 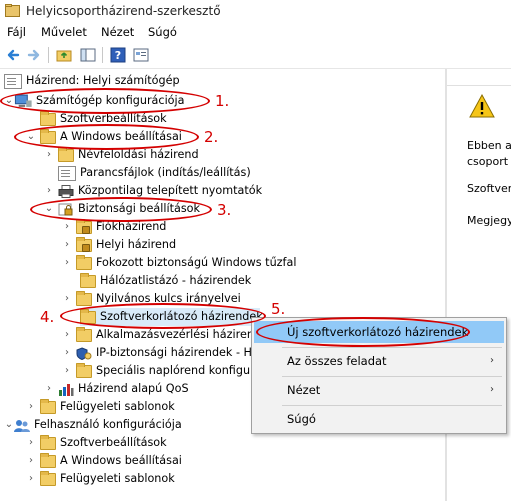 I want to click on ipsec-shield-icon, so click(x=84, y=353).